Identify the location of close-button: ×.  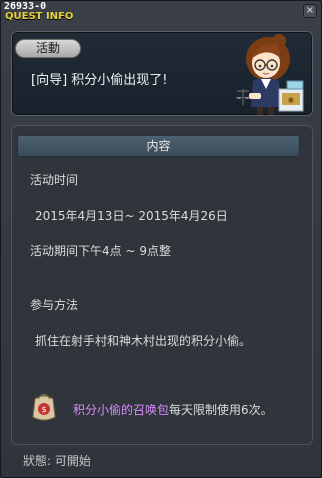
(310, 11).